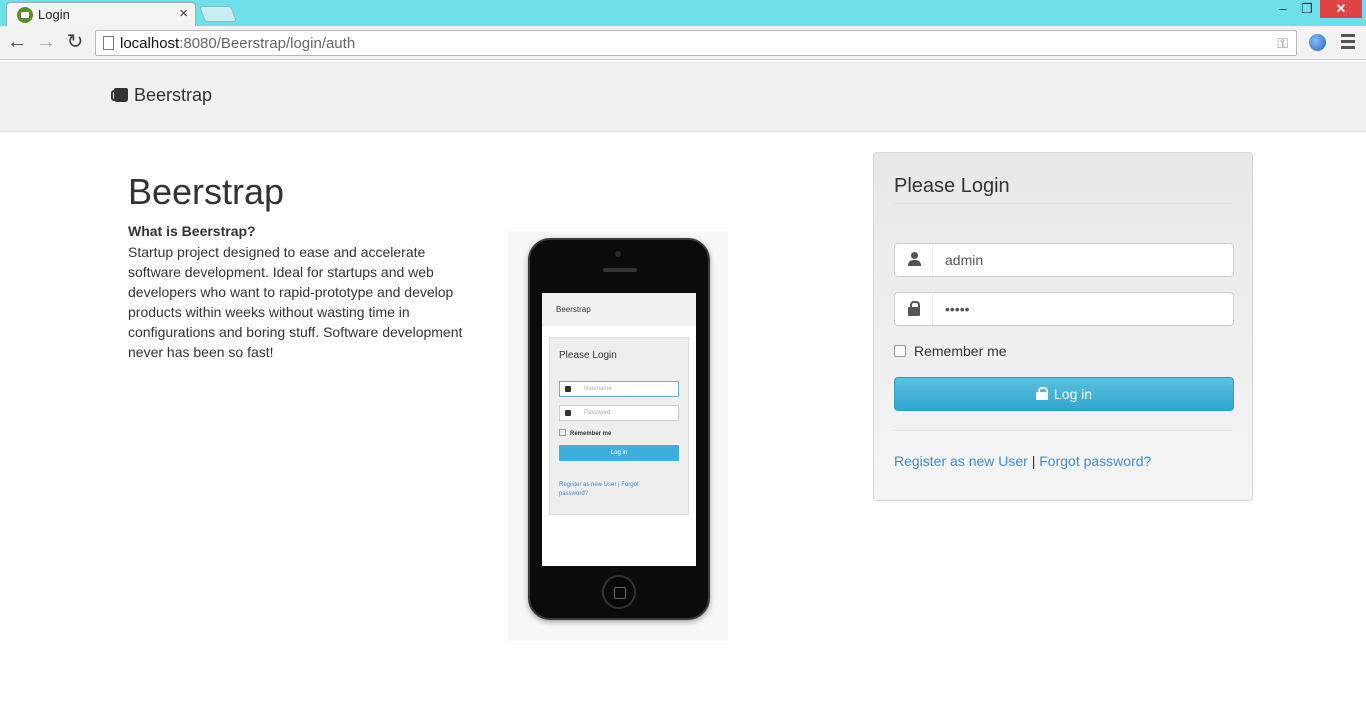  What do you see at coordinates (1282, 43) in the screenshot?
I see `key-icon: ⚿` at bounding box center [1282, 43].